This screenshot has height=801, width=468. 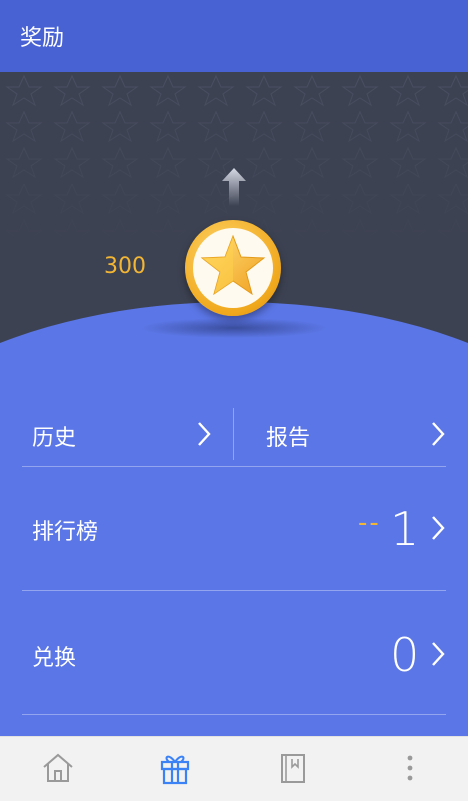 I want to click on bottom-navigation, so click(x=234, y=768).